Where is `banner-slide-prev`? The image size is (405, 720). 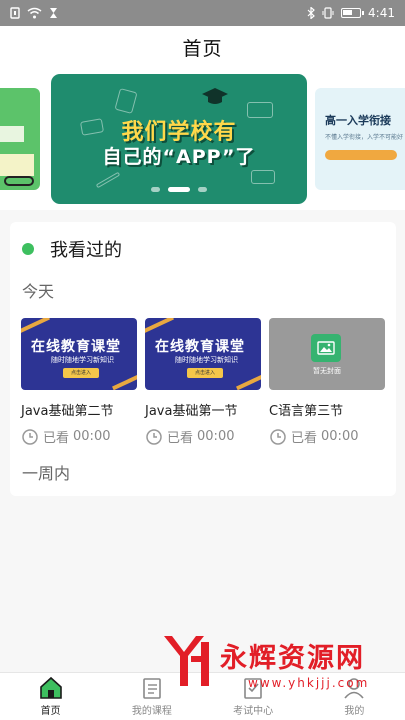 banner-slide-prev is located at coordinates (20, 139).